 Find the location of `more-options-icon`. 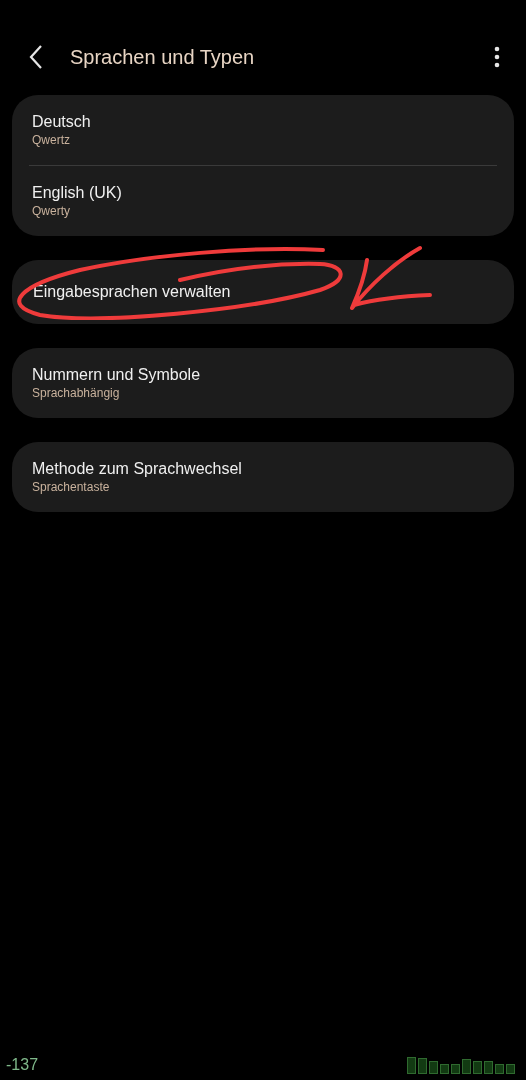

more-options-icon is located at coordinates (497, 57).